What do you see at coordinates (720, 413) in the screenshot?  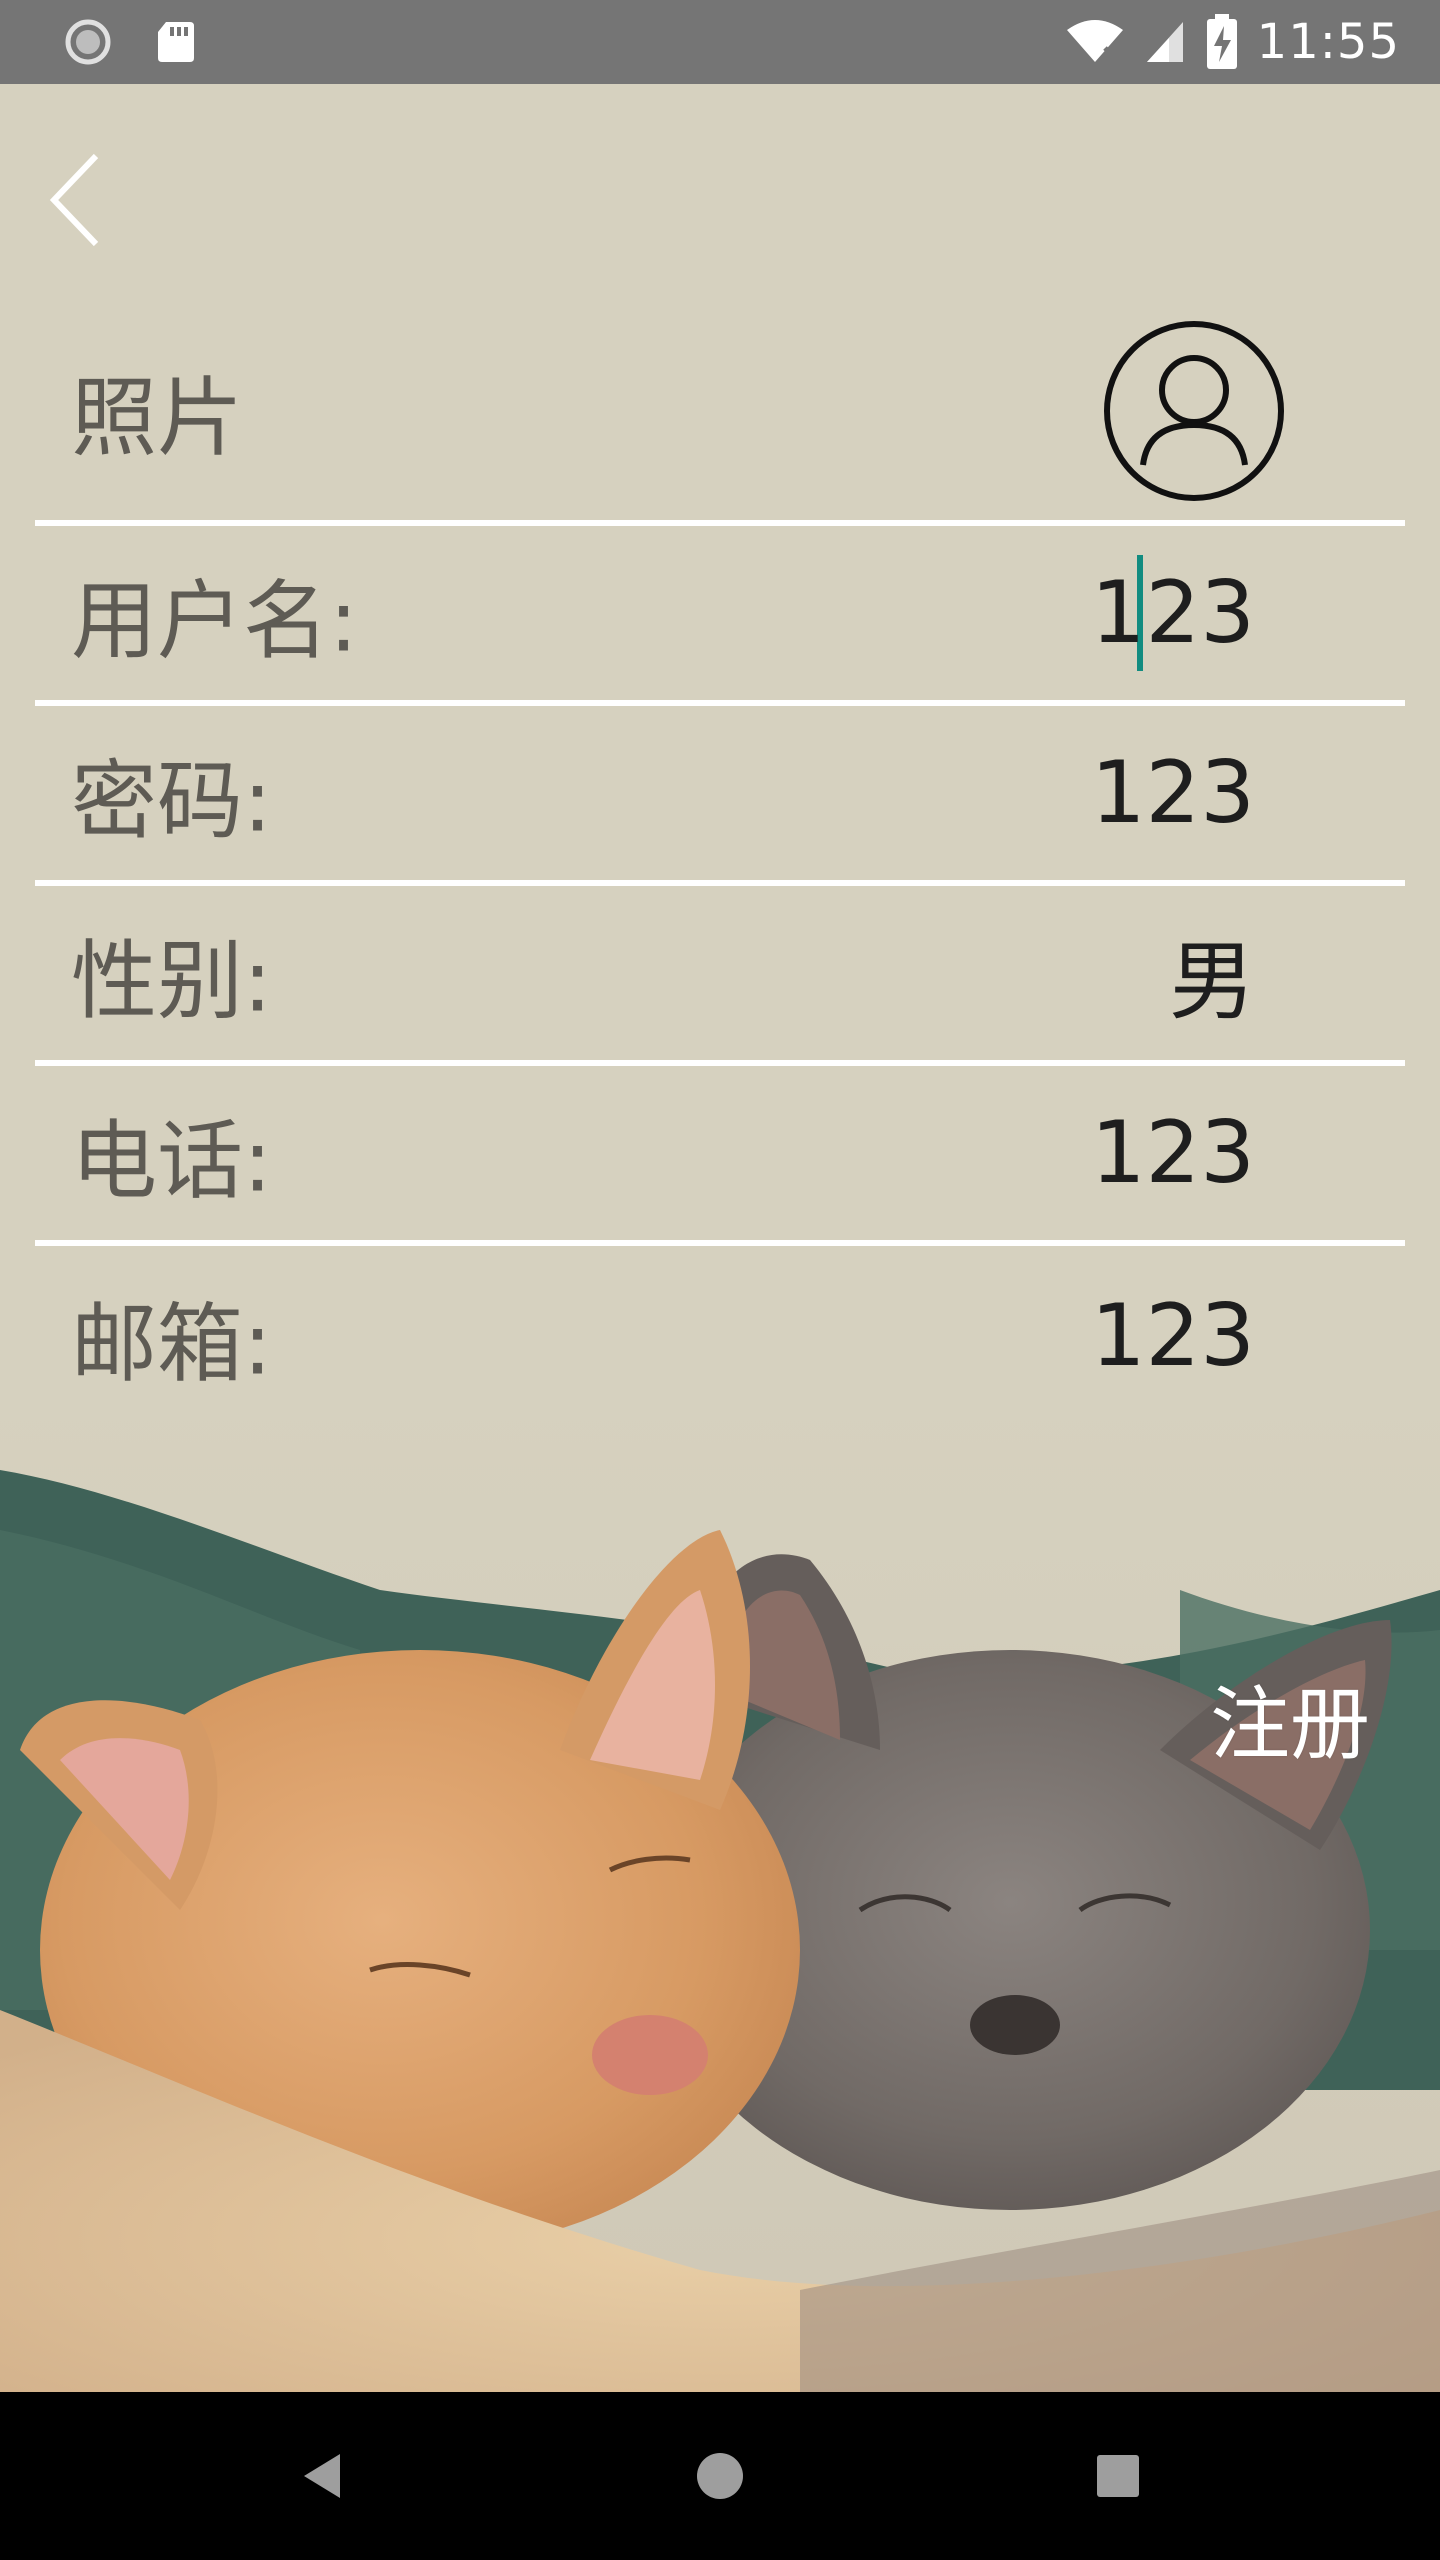 I see `photo-row: 照片` at bounding box center [720, 413].